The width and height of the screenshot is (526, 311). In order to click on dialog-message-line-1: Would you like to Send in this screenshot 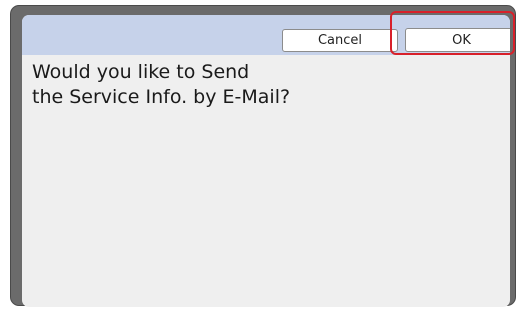, I will do `click(141, 72)`.